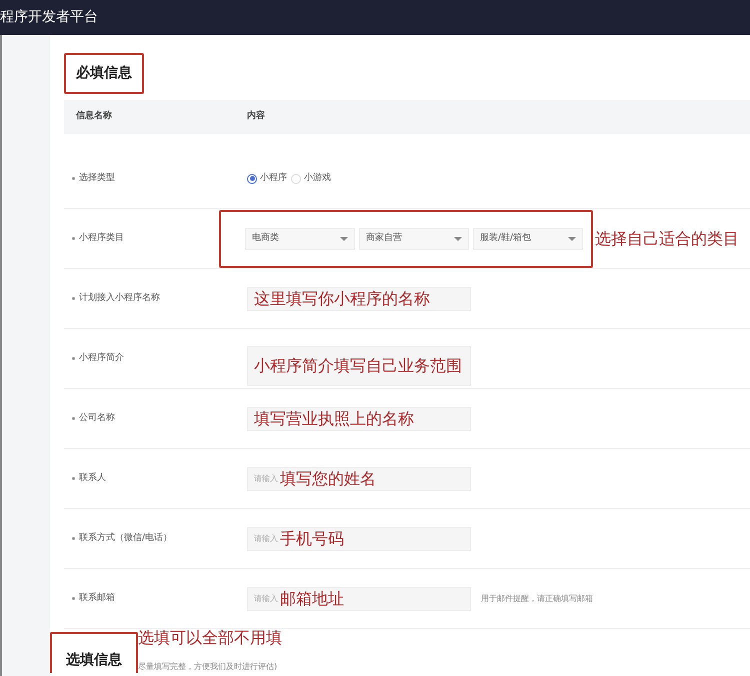 This screenshot has width=750, height=676. What do you see at coordinates (256, 117) in the screenshot?
I see `column-header: 内容` at bounding box center [256, 117].